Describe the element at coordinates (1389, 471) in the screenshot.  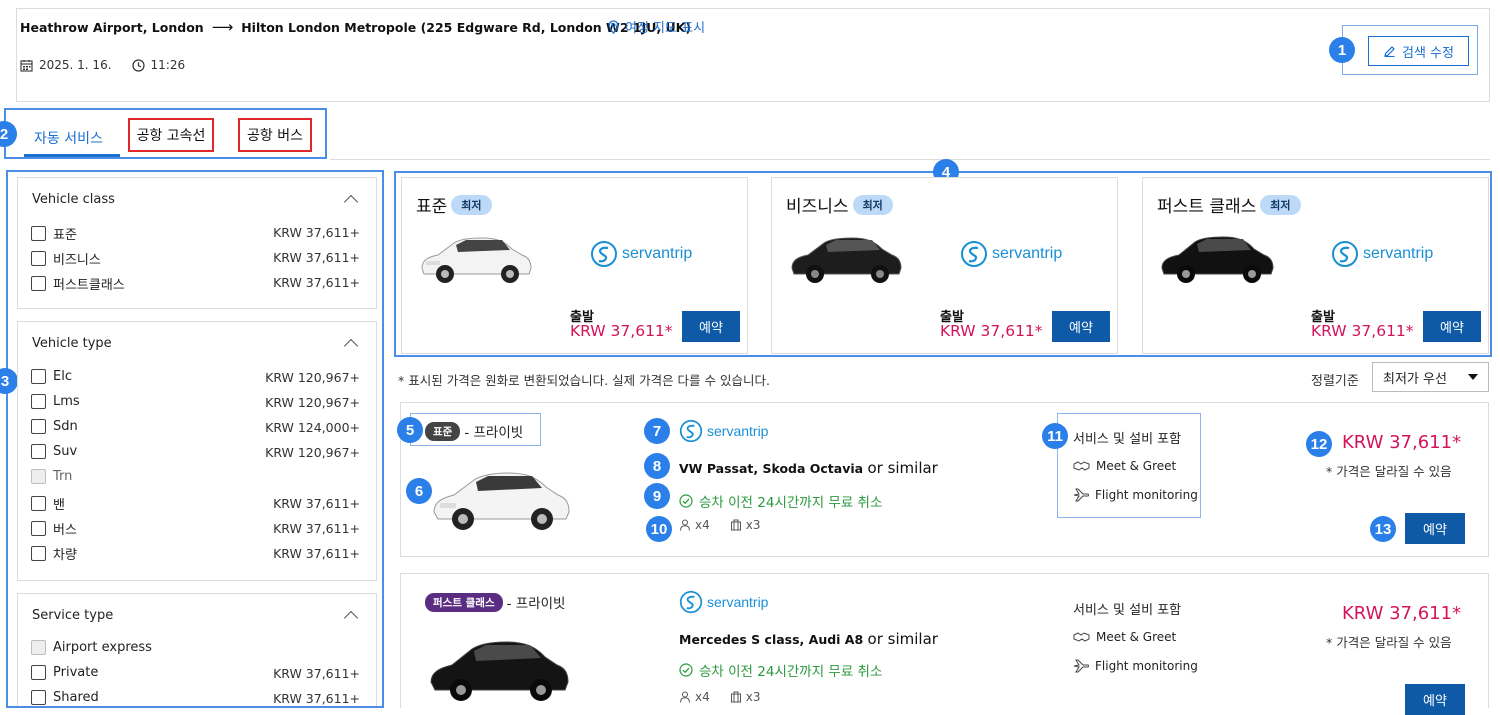
I see `price-note: * 가격은 달라질 수 있음` at that location.